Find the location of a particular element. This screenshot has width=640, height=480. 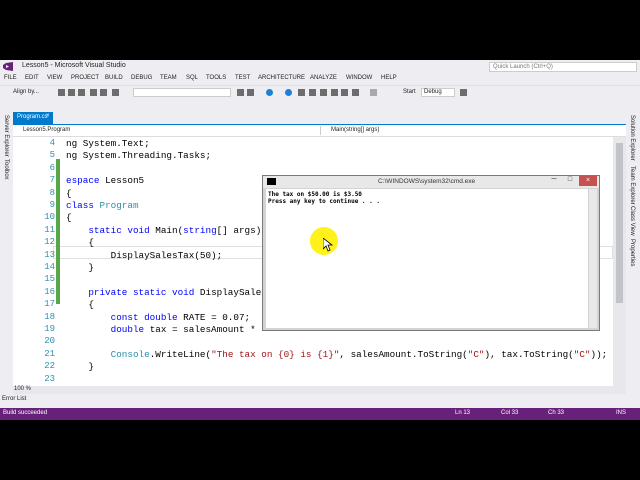

toolbar-combo-box is located at coordinates (182, 92).